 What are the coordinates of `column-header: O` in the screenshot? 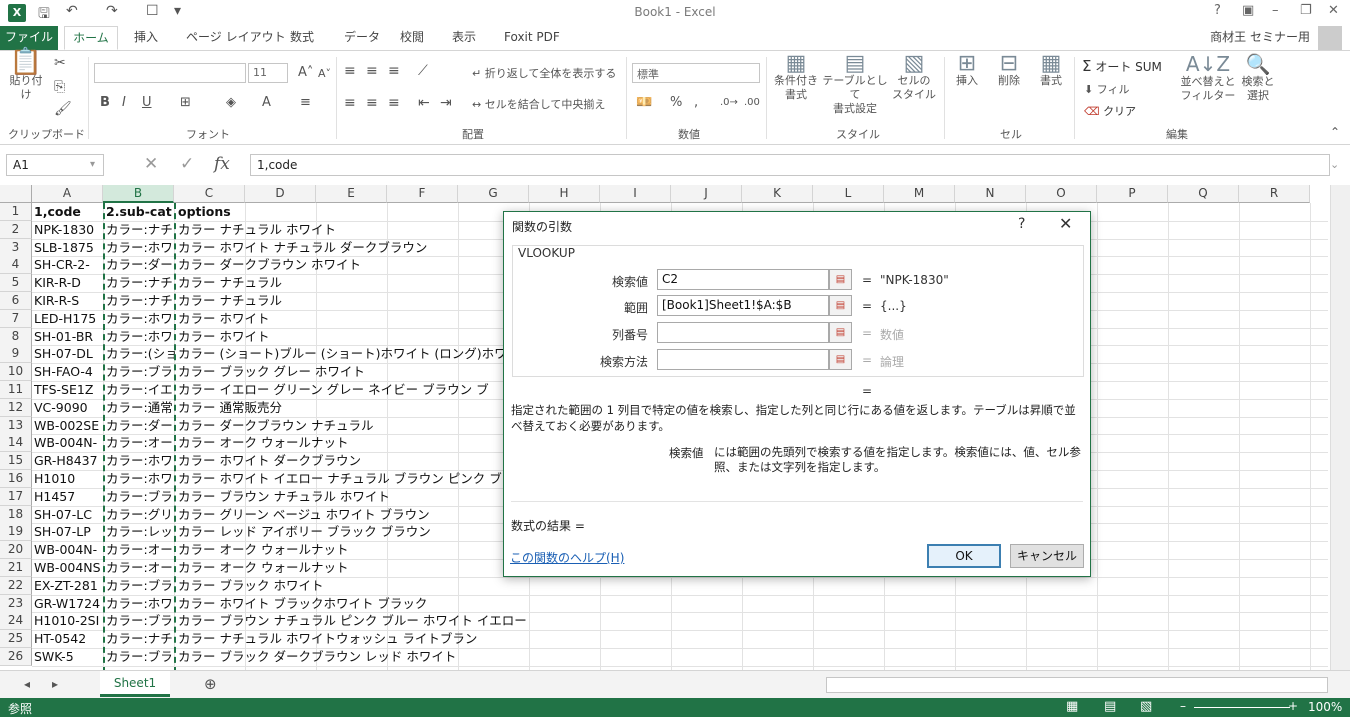 It's located at (1061, 194).